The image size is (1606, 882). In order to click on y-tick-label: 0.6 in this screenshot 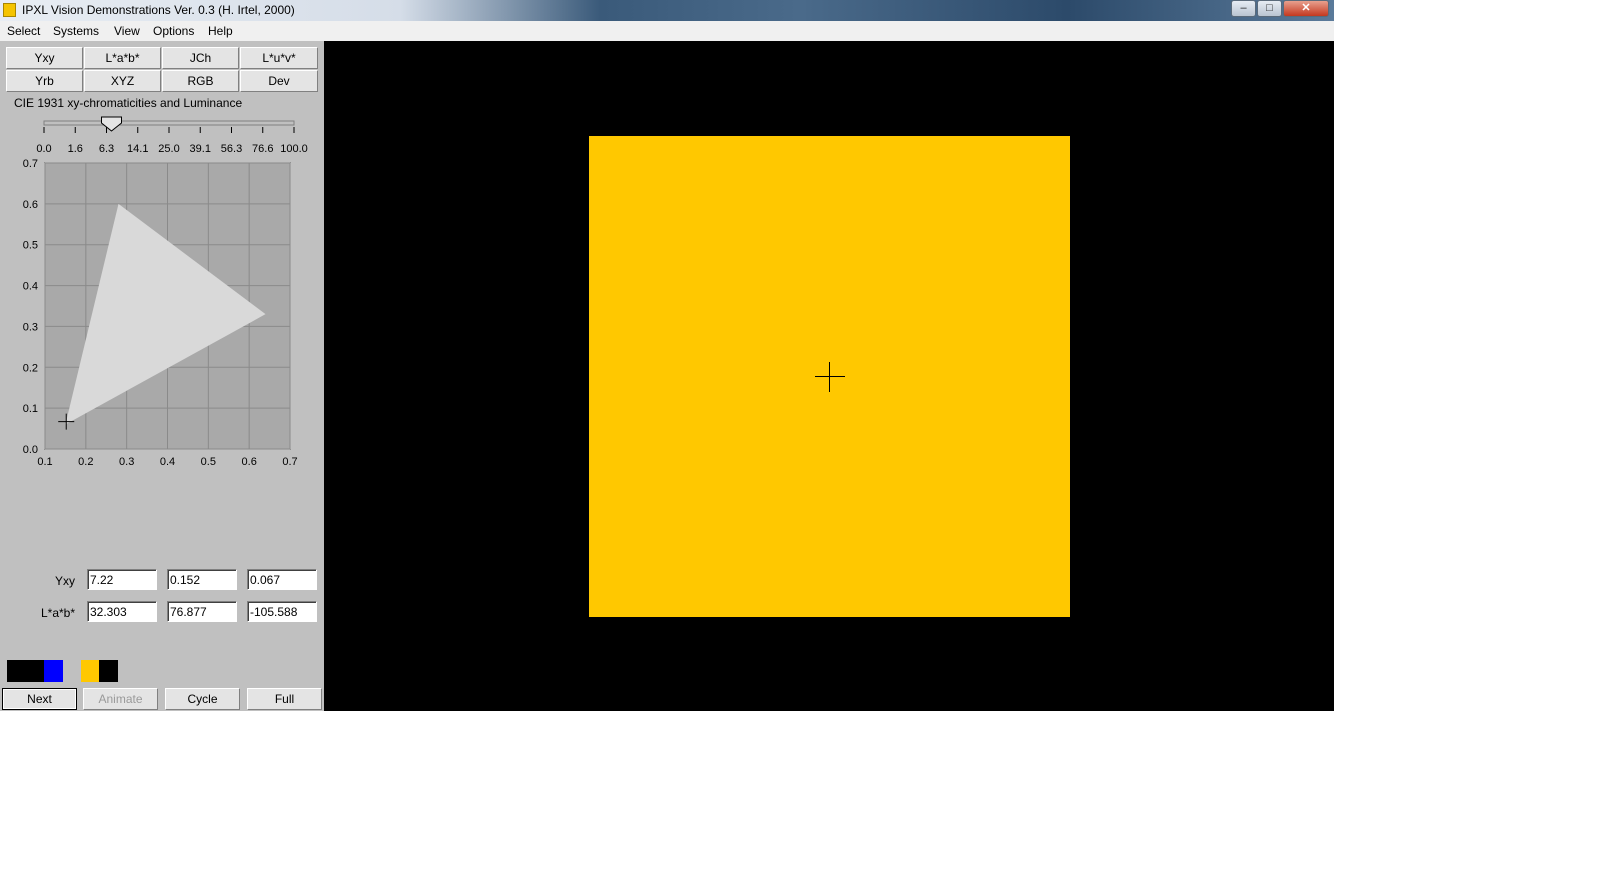, I will do `click(30, 205)`.